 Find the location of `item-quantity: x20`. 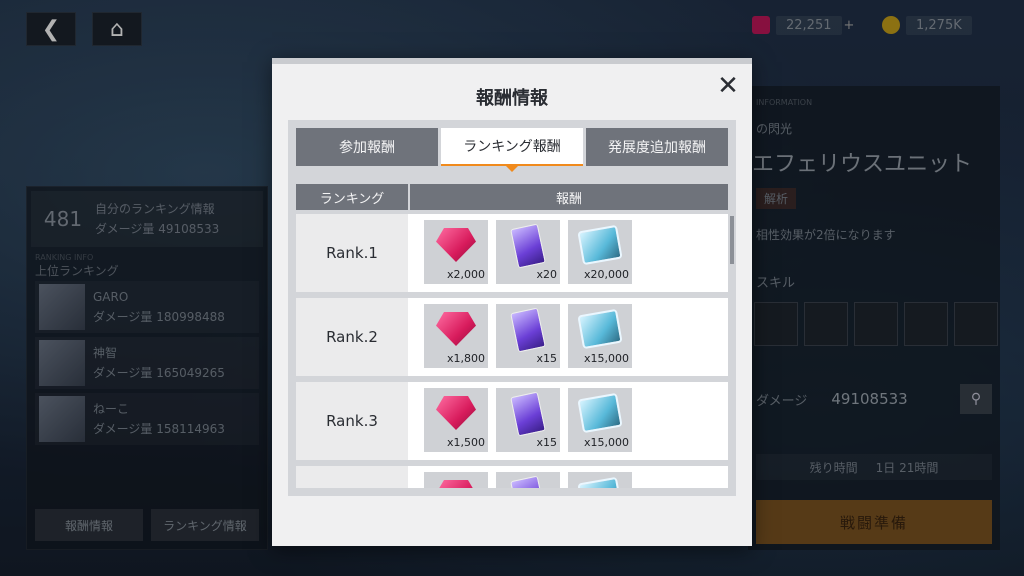

item-quantity: x20 is located at coordinates (546, 274).